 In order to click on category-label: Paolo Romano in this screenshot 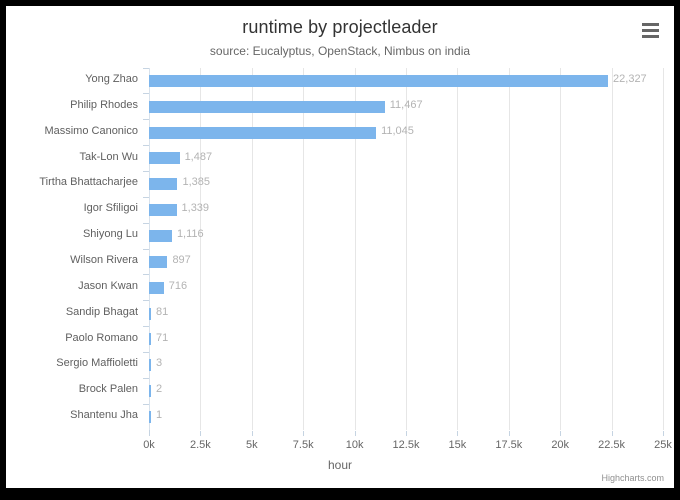, I will do `click(101, 337)`.